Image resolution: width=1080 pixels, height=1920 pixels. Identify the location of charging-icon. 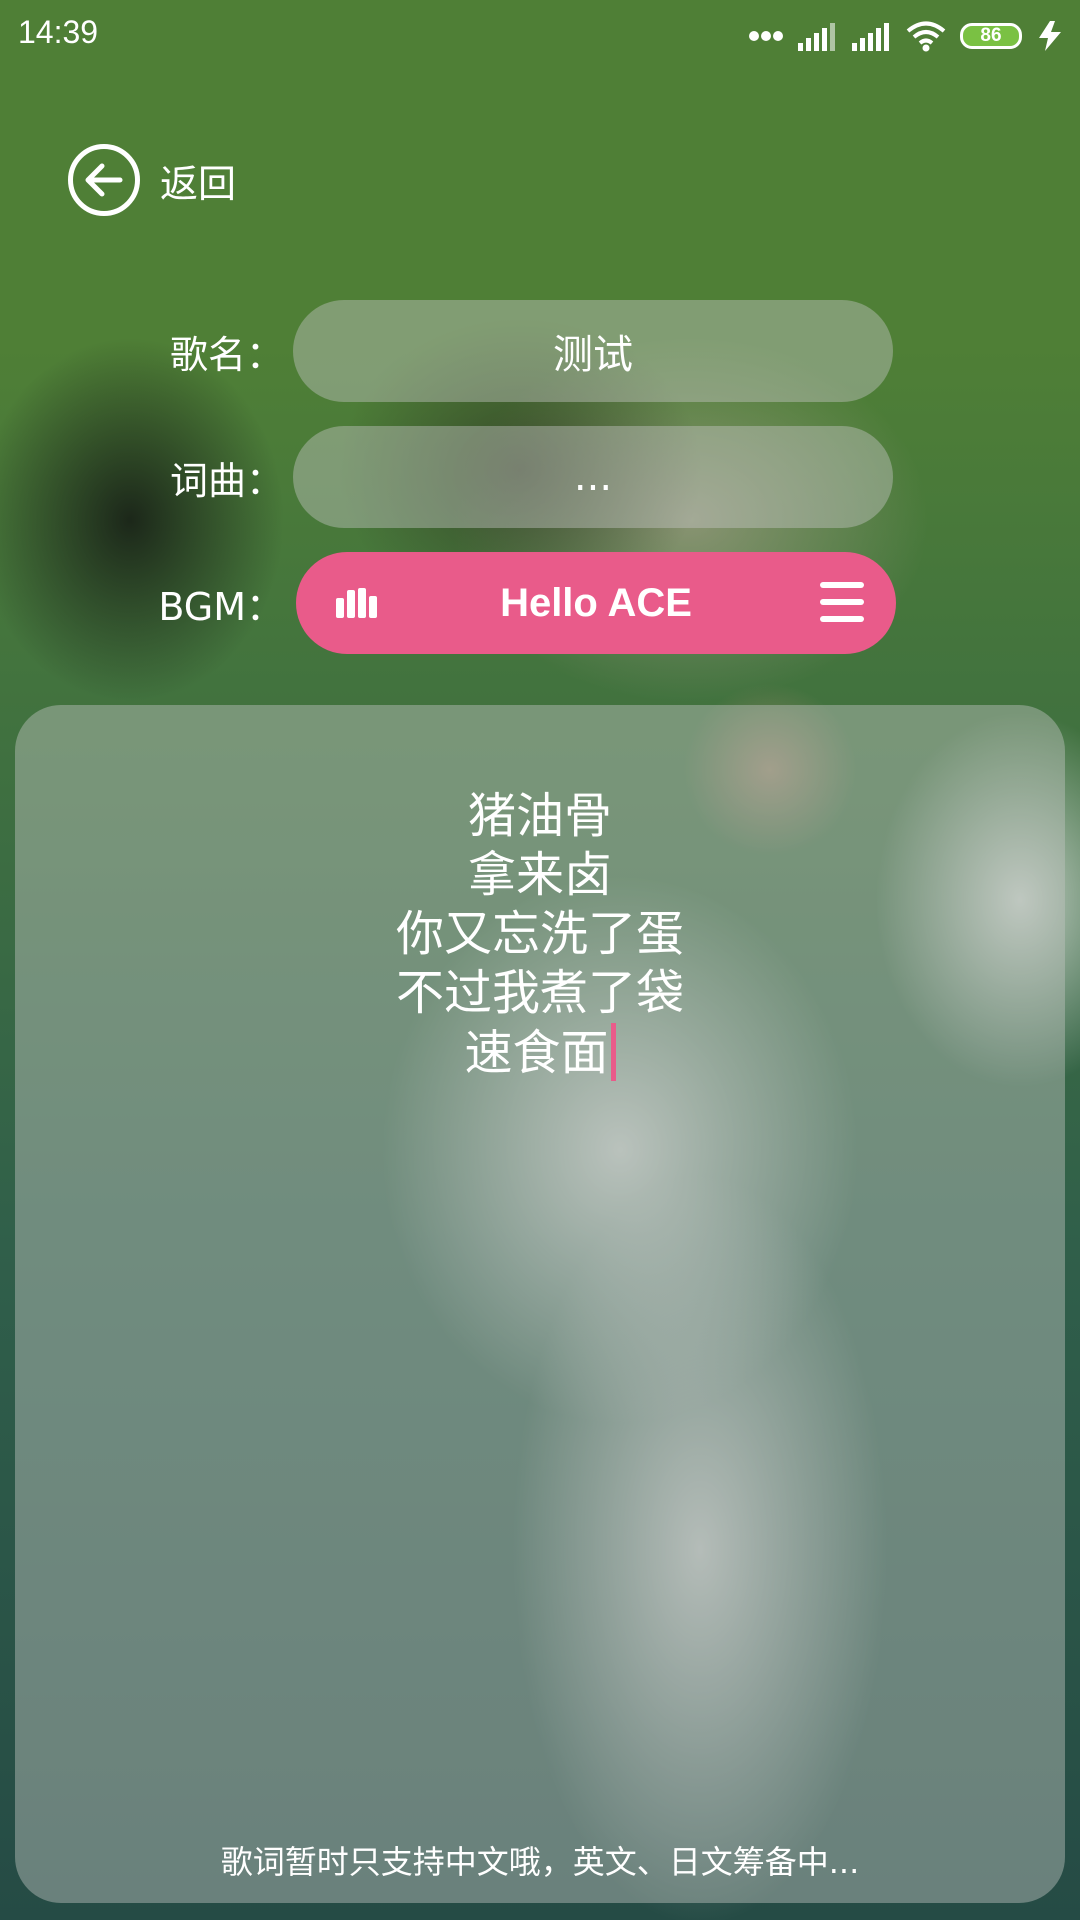
(1050, 36).